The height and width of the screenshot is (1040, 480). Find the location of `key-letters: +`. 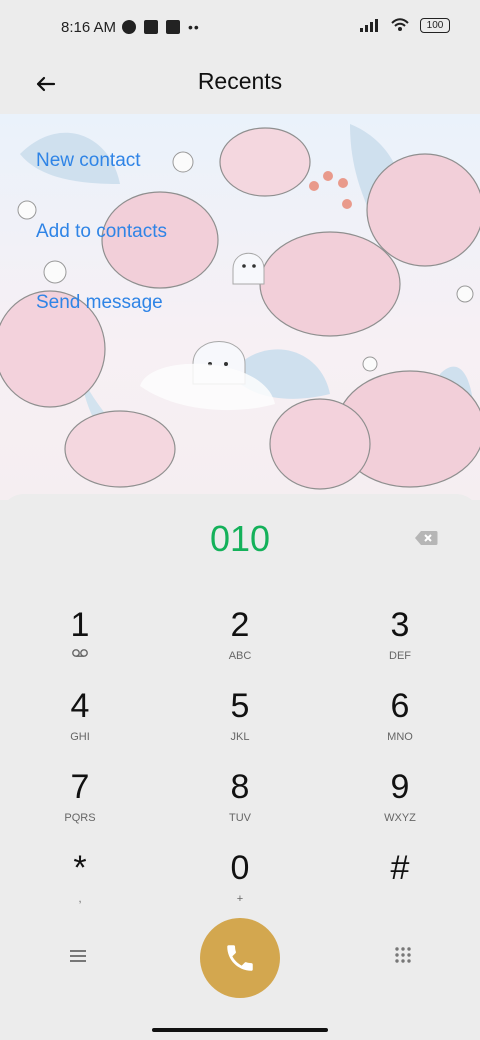

key-letters: + is located at coordinates (240, 899).